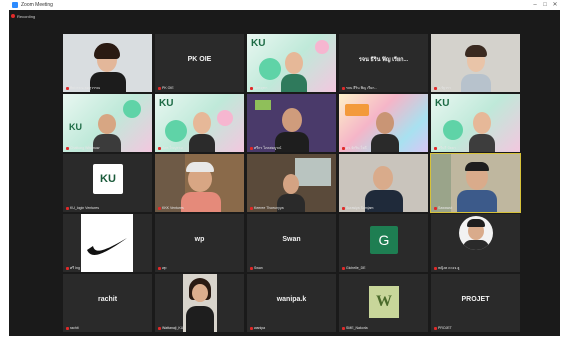 This screenshot has height=346, width=568. I want to click on participant-name: ศรีกร โภคสมบูรณ์, so click(265, 148).